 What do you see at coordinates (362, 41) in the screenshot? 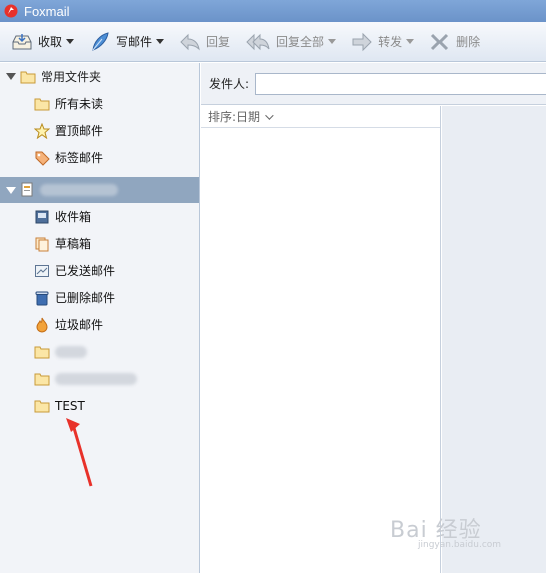
I see `forward-arrow-icon` at bounding box center [362, 41].